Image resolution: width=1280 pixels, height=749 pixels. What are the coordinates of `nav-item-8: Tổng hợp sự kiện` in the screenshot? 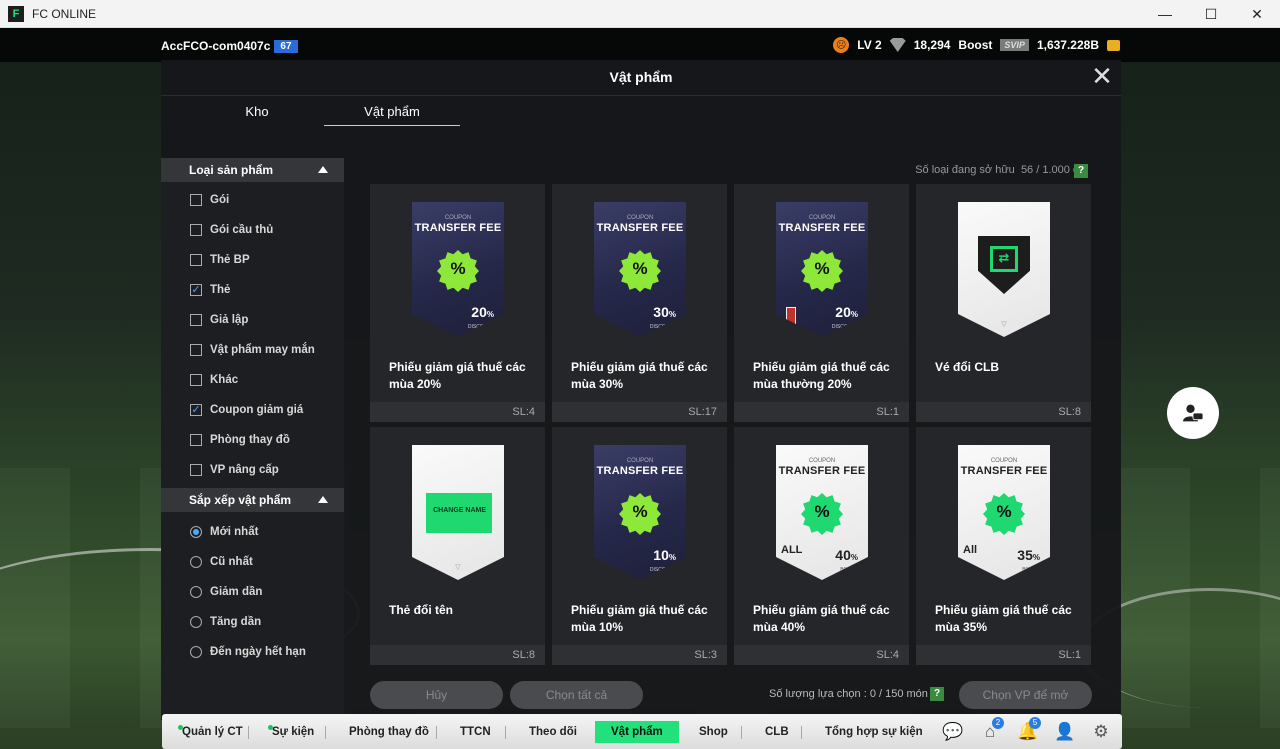 It's located at (874, 732).